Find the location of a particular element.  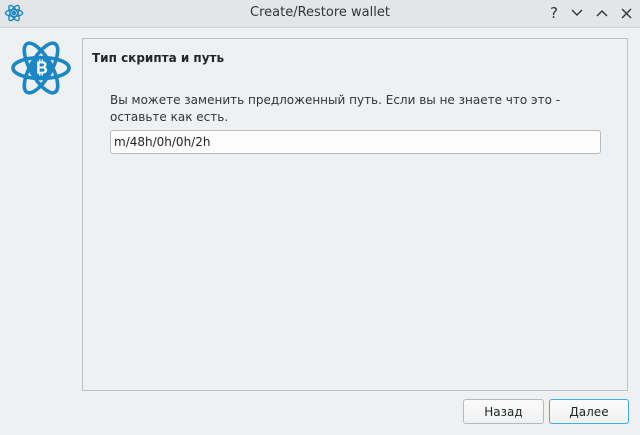

close-button is located at coordinates (626, 13).